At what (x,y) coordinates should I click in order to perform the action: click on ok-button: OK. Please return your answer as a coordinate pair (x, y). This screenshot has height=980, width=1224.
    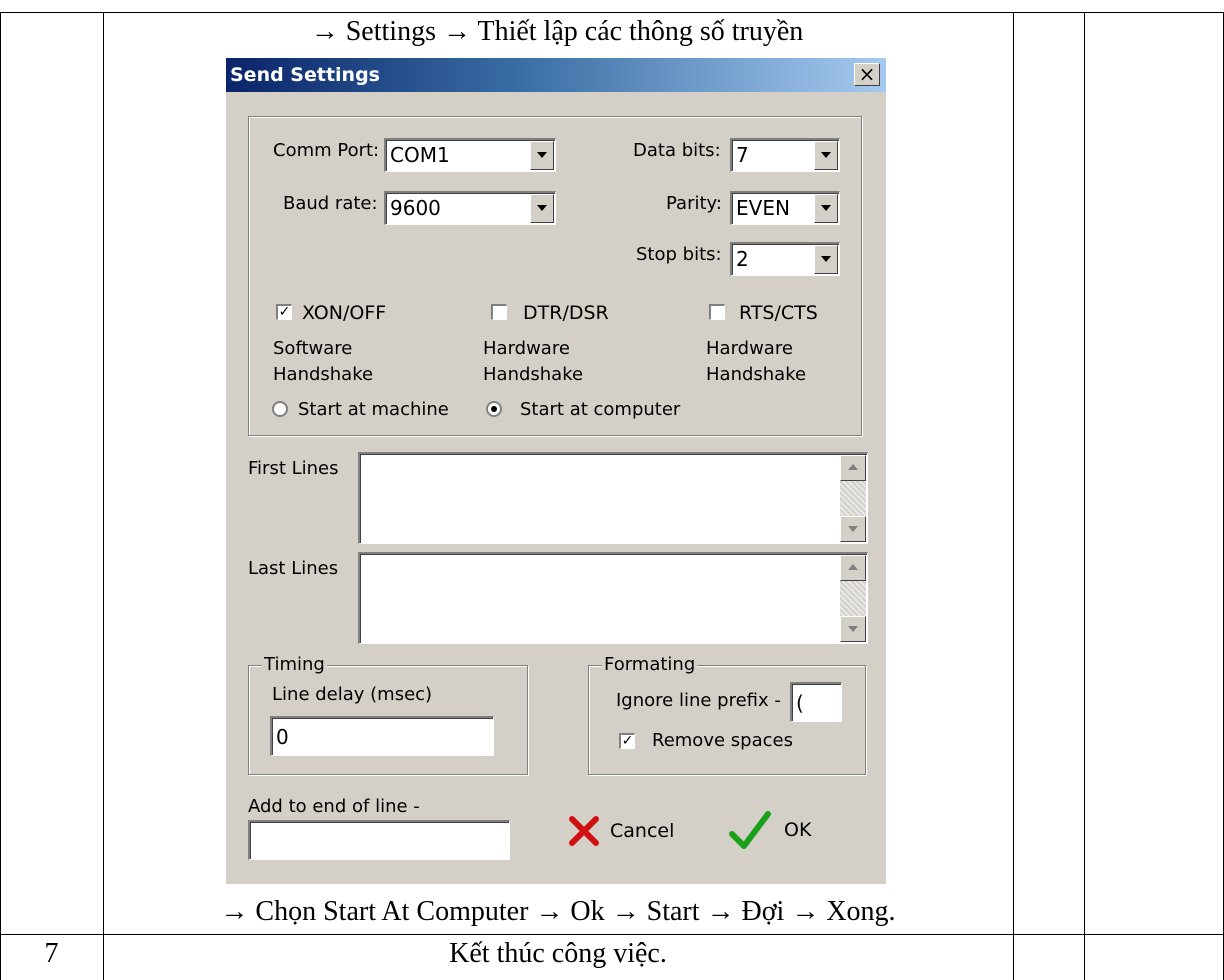
    Looking at the image, I should click on (769, 830).